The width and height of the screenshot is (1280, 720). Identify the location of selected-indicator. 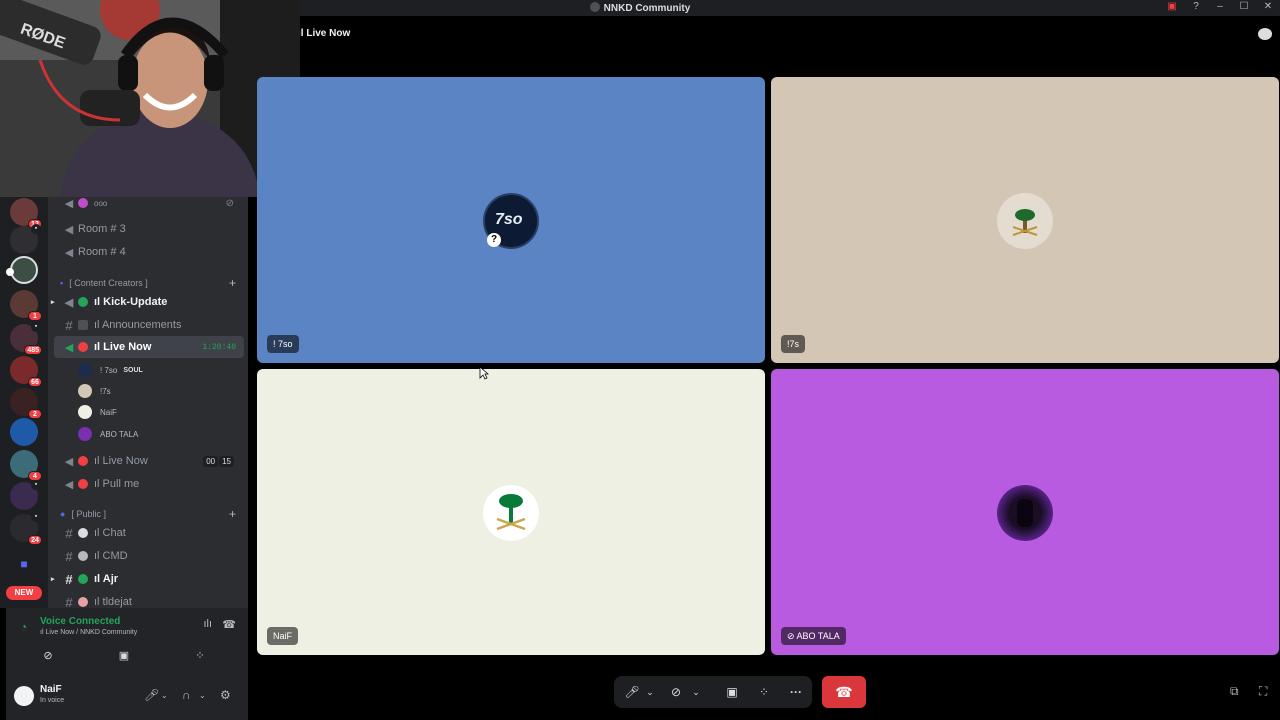
(10, 272).